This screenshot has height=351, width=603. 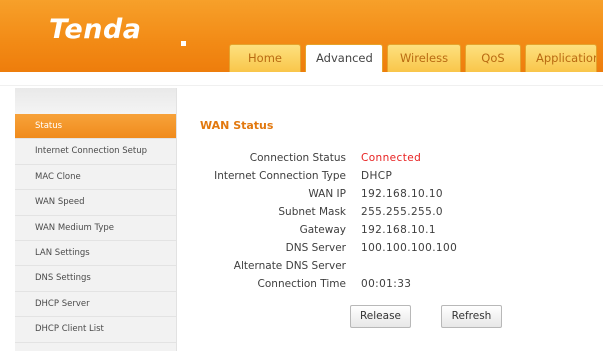 I want to click on sidebar-item-dhcp-server: DHCP Server, so click(x=95, y=305).